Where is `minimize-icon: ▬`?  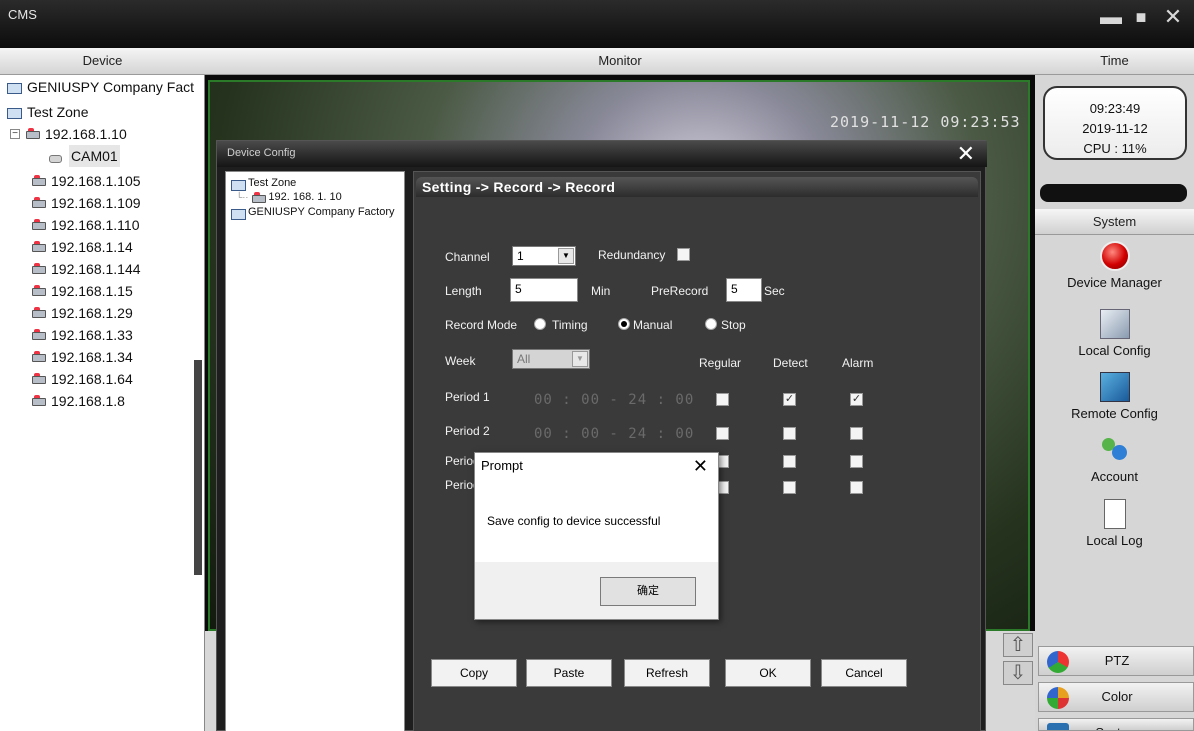 minimize-icon: ▬ is located at coordinates (1111, 17).